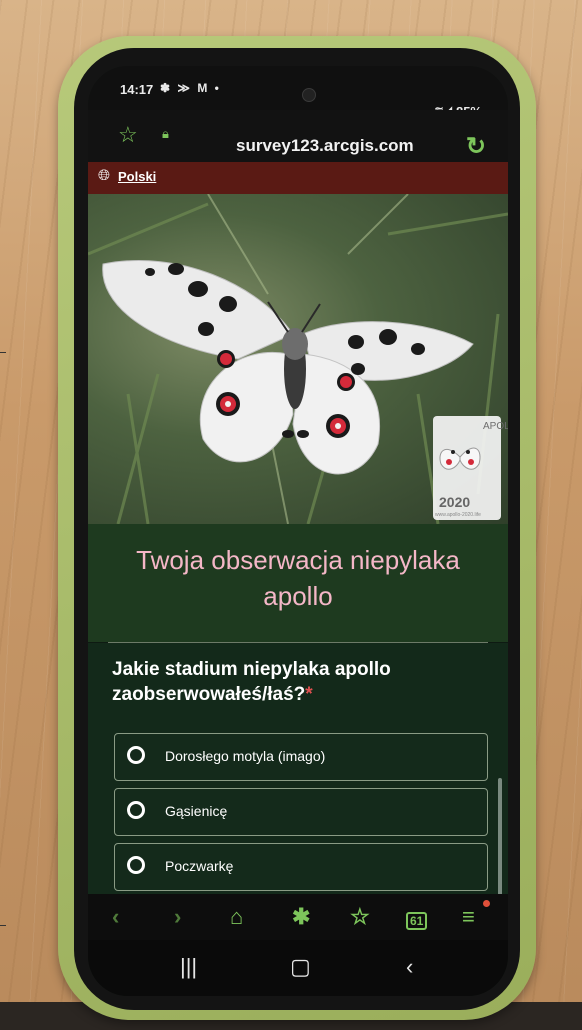 The image size is (582, 1030). Describe the element at coordinates (458, 515) in the screenshot. I see `logo-url: www.apollo-2020.life` at that location.